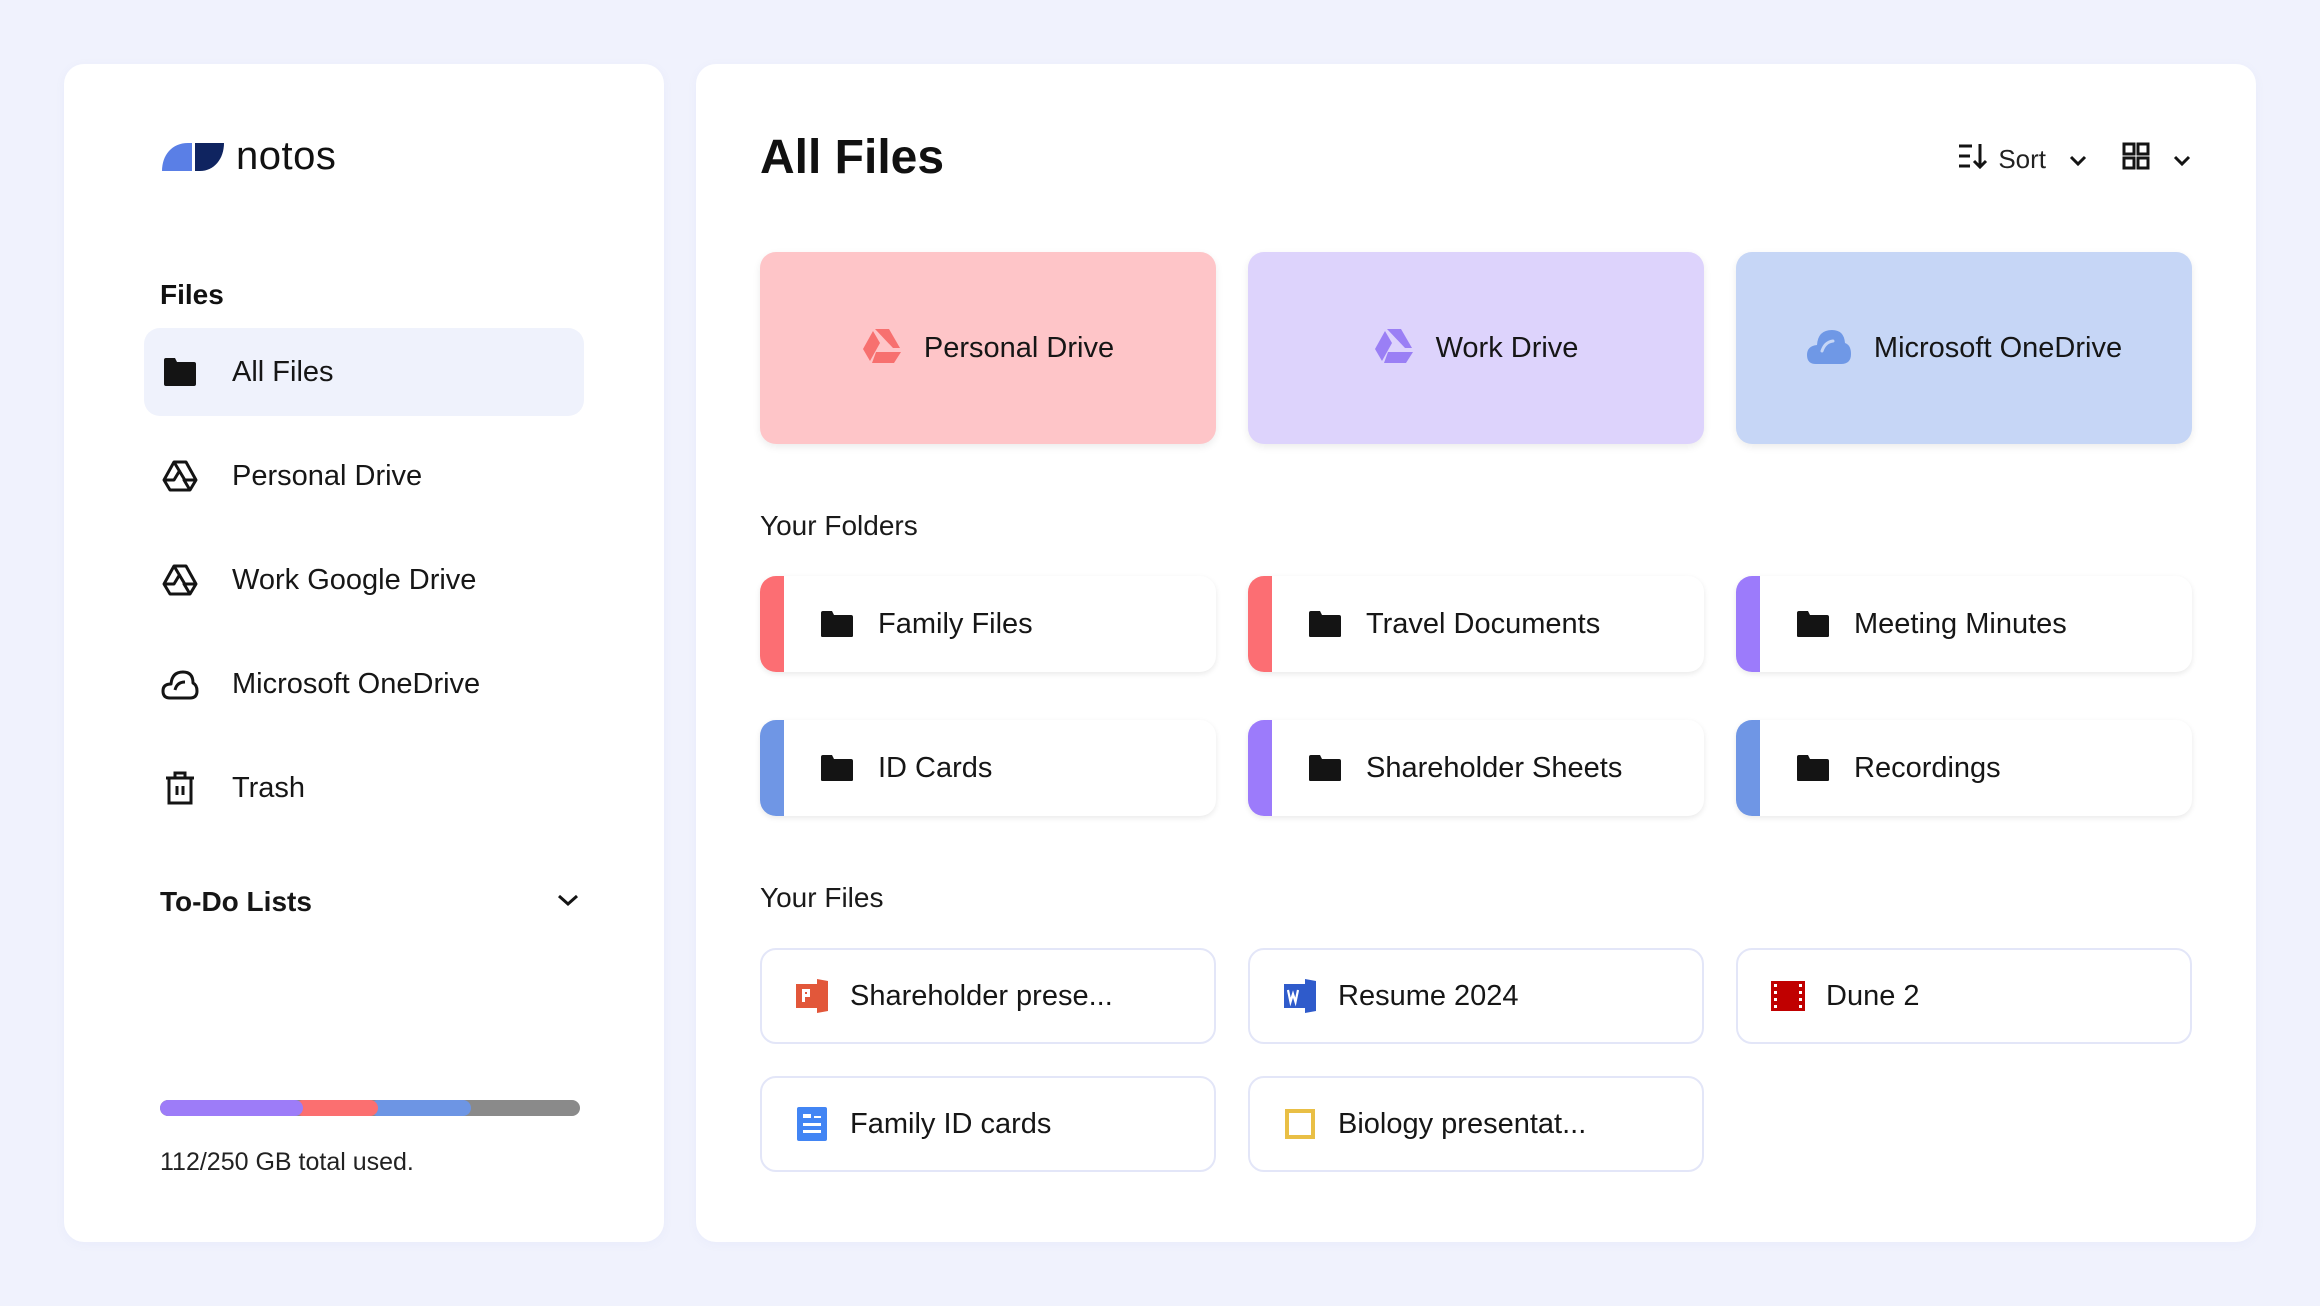  I want to click on sort-label: Sort, so click(2022, 159).